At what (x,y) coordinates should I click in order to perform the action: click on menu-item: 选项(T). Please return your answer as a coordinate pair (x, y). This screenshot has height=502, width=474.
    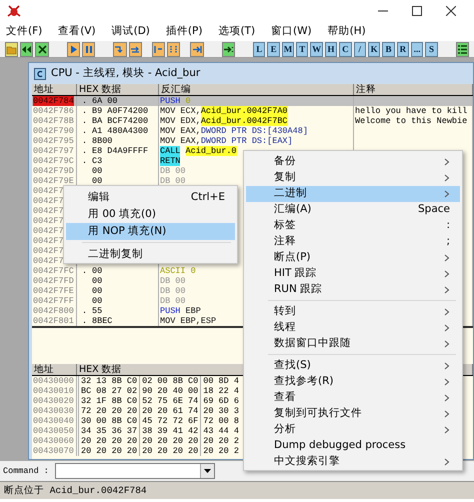
    Looking at the image, I should click on (237, 31).